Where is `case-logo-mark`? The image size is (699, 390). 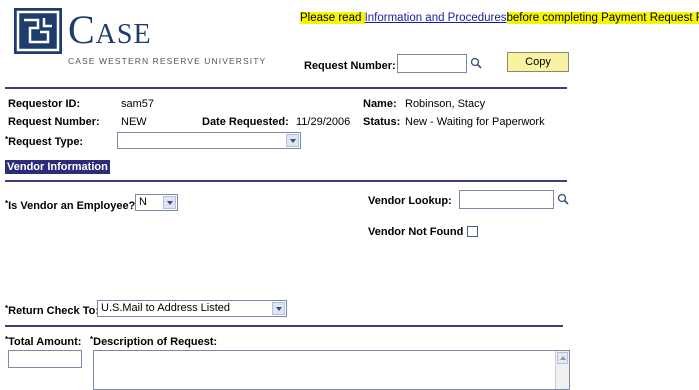 case-logo-mark is located at coordinates (38, 31).